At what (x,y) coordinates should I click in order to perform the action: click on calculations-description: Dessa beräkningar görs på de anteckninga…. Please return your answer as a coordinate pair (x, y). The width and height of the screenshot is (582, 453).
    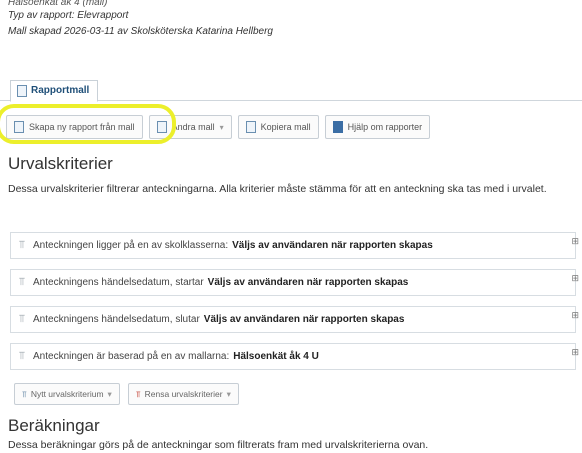
    Looking at the image, I should click on (218, 445).